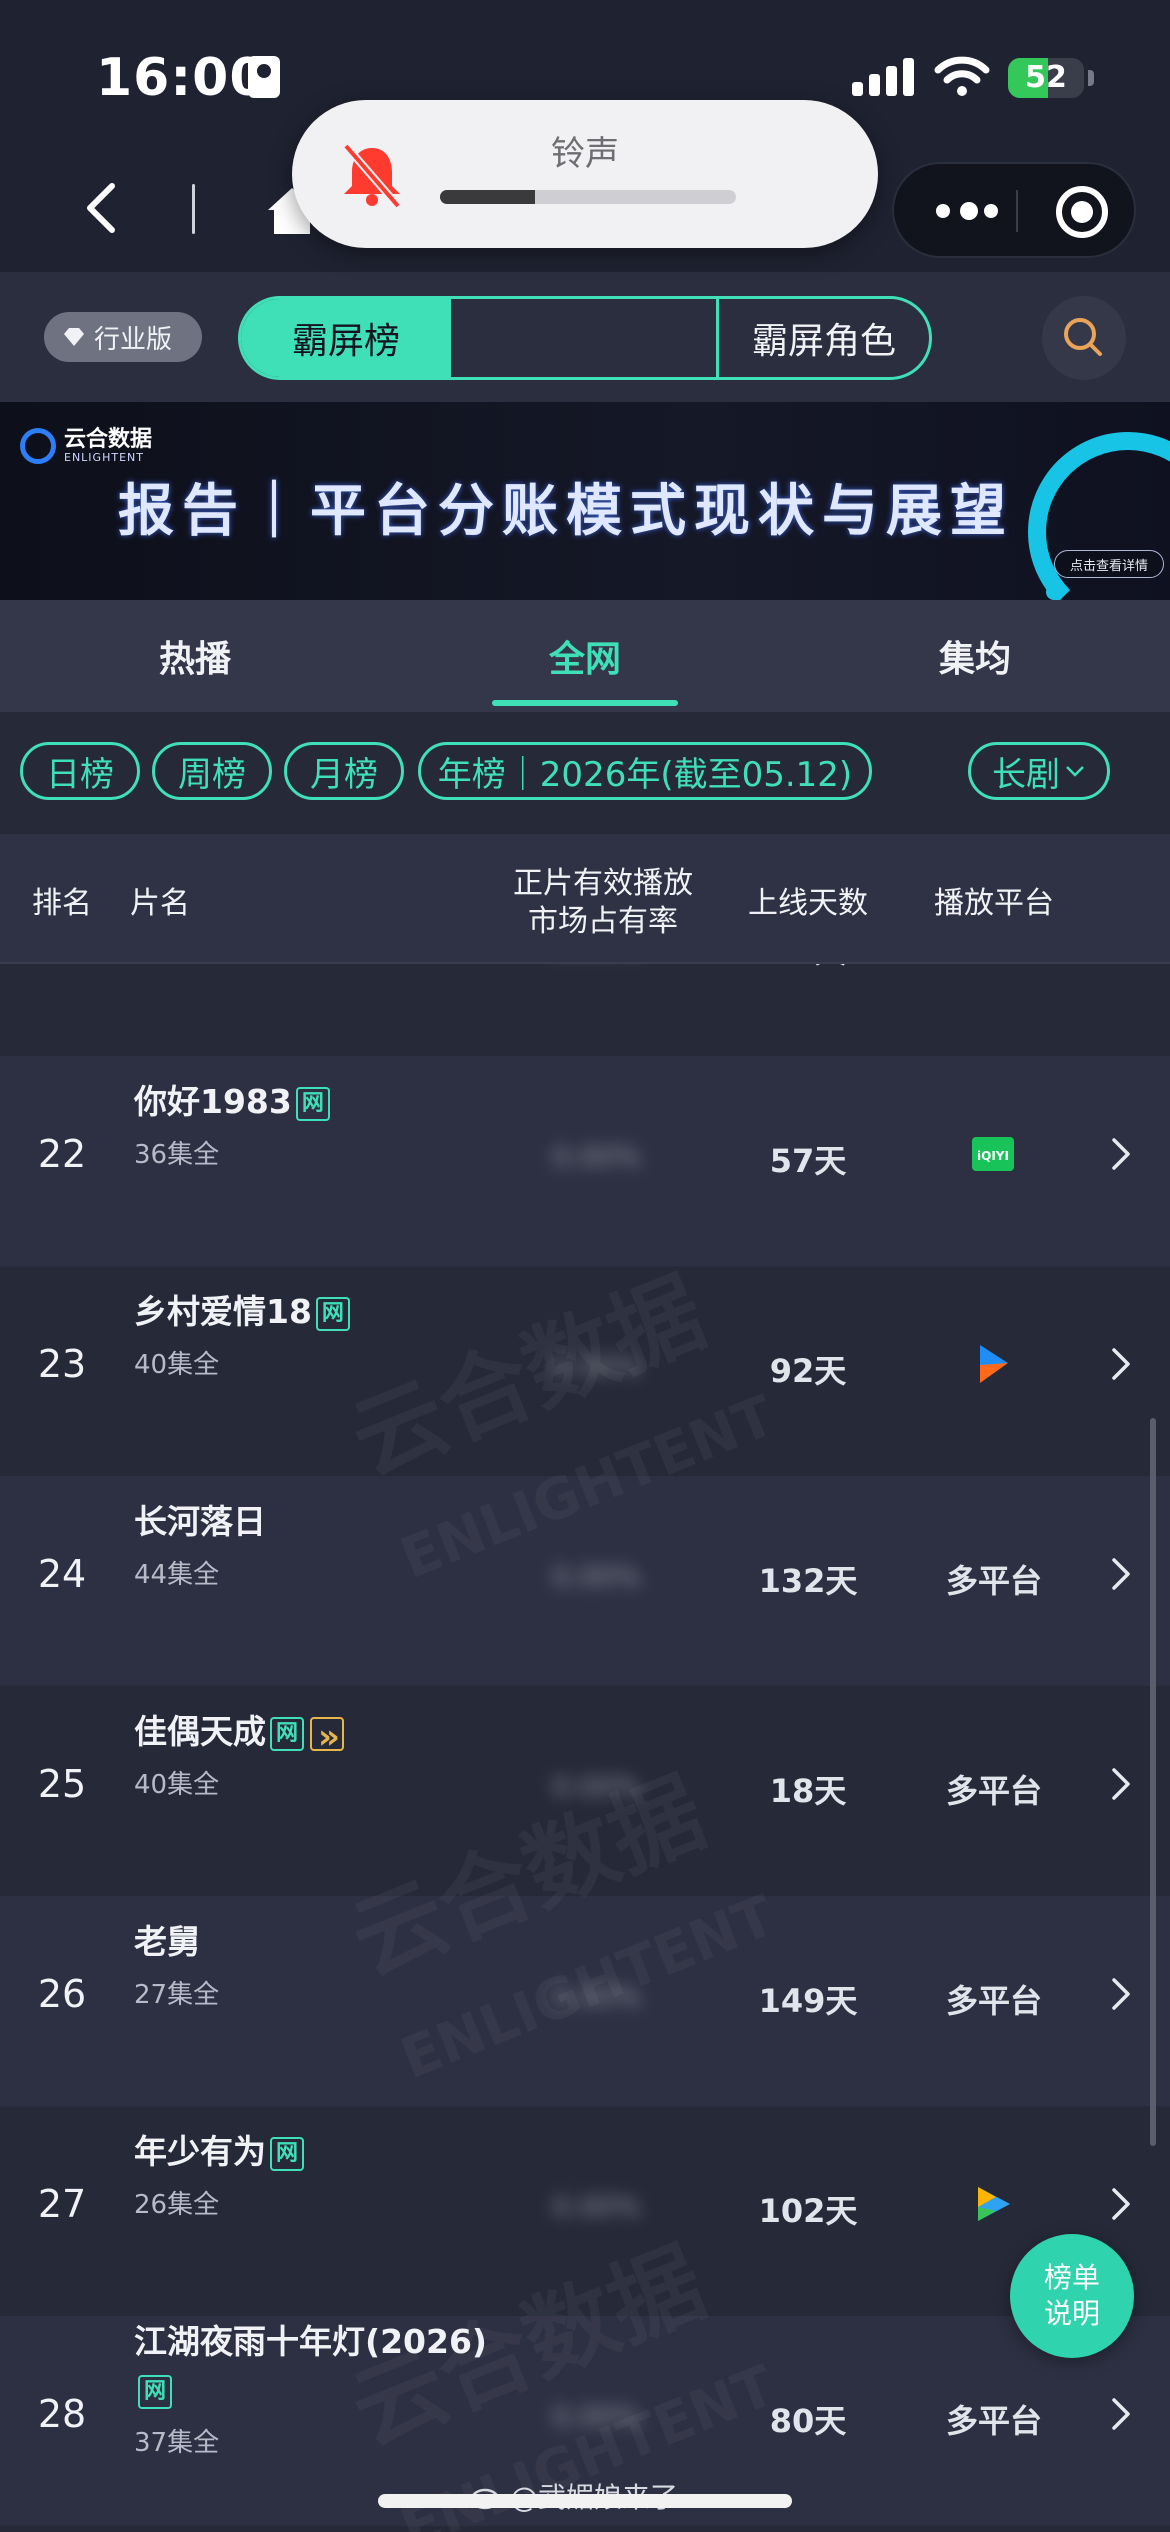 This screenshot has height=2532, width=1170. Describe the element at coordinates (967, 211) in the screenshot. I see `more-options-icon` at that location.